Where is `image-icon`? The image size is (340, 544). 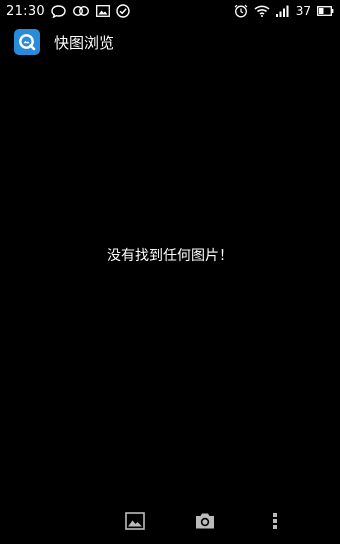
image-icon is located at coordinates (103, 11).